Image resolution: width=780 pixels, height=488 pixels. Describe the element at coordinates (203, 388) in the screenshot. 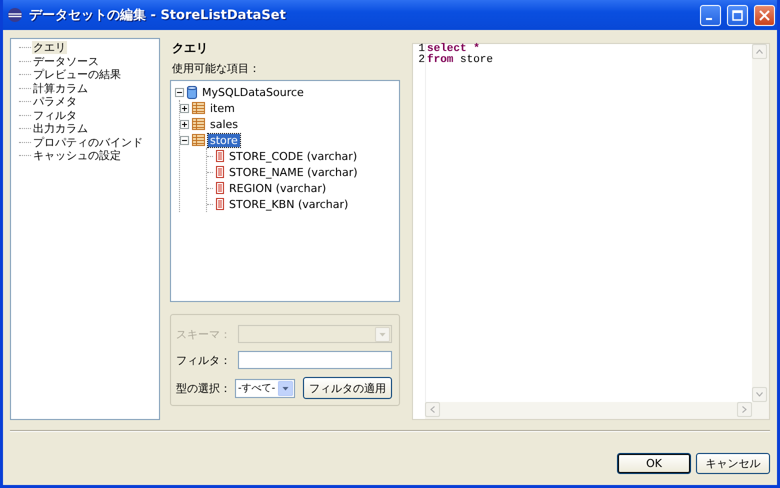

I see `type-label: 型の選択：` at that location.